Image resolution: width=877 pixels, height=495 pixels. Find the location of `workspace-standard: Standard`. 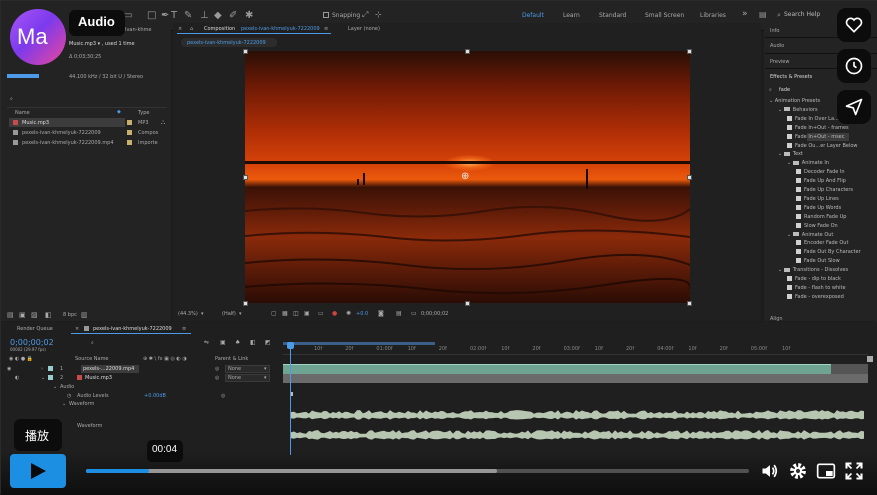

workspace-standard: Standard is located at coordinates (612, 15).